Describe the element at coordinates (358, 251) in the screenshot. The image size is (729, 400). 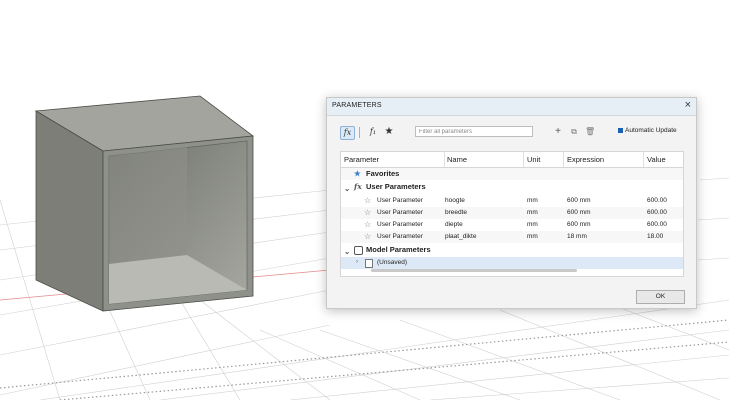
I see `model-component-icon` at that location.